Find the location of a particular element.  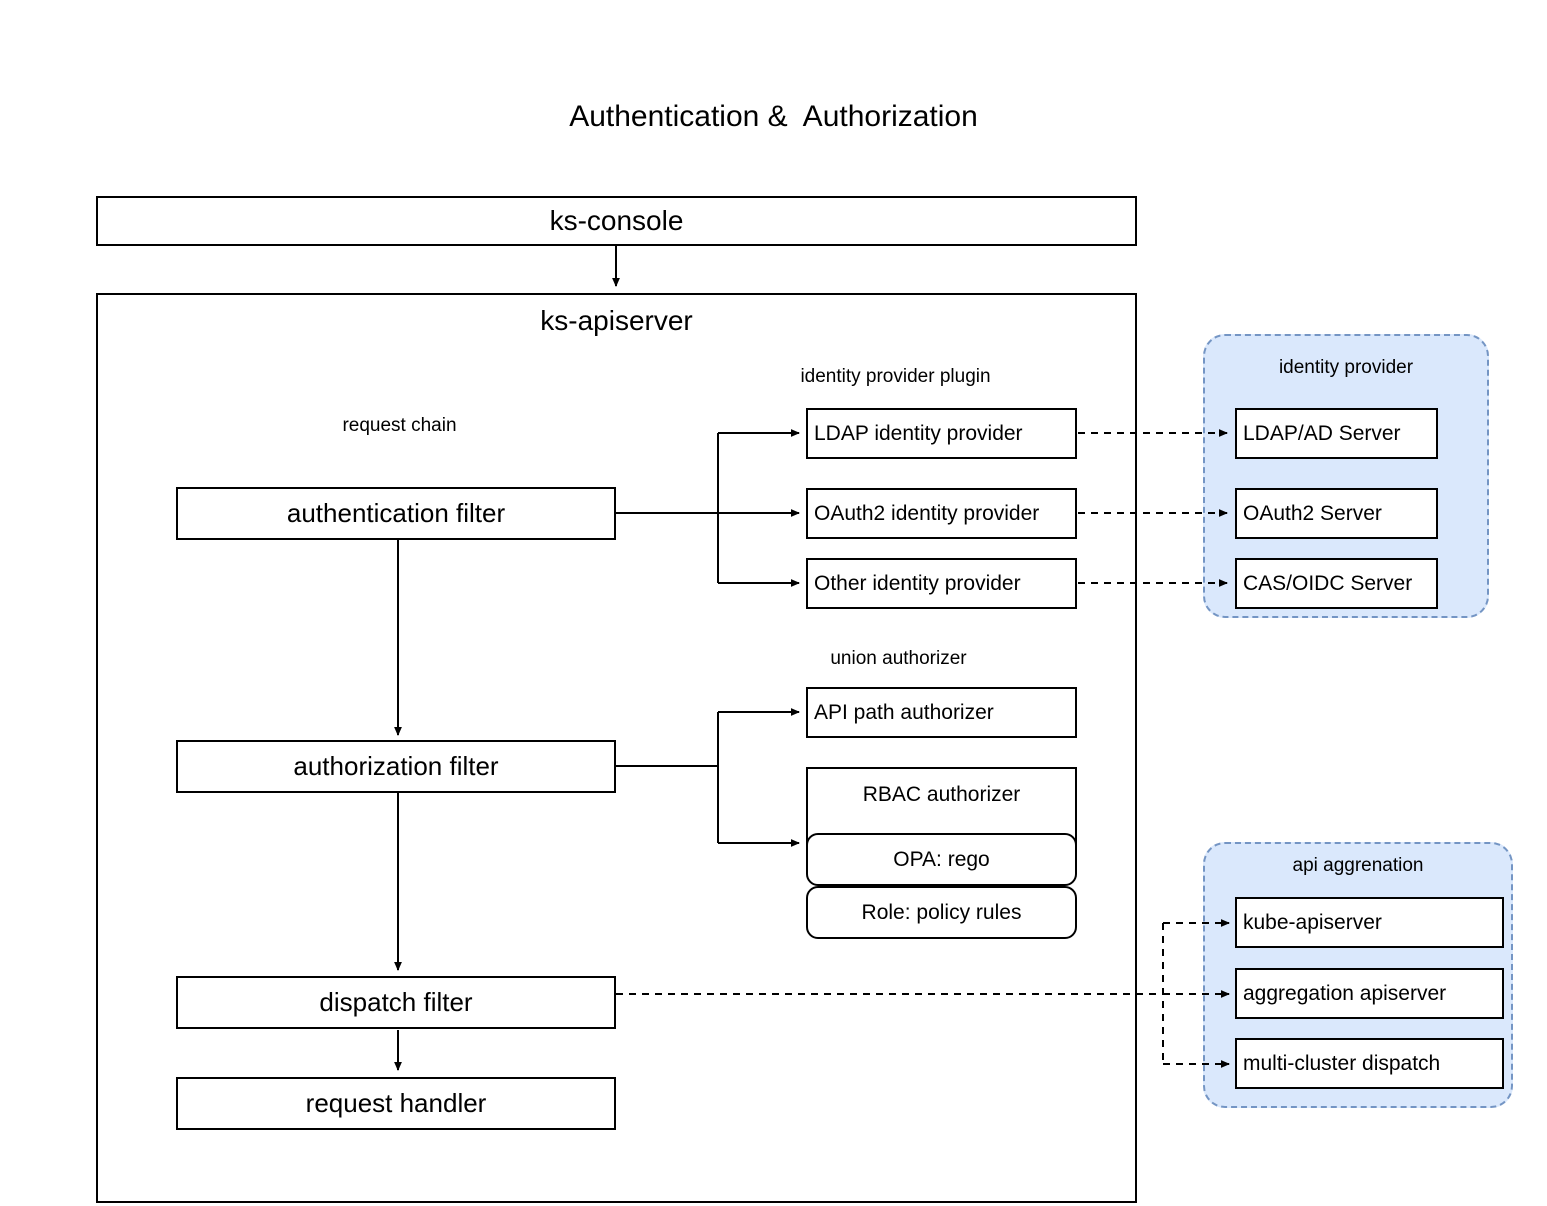

node-oauth2-server: OAuth2 Server is located at coordinates (1336, 513).